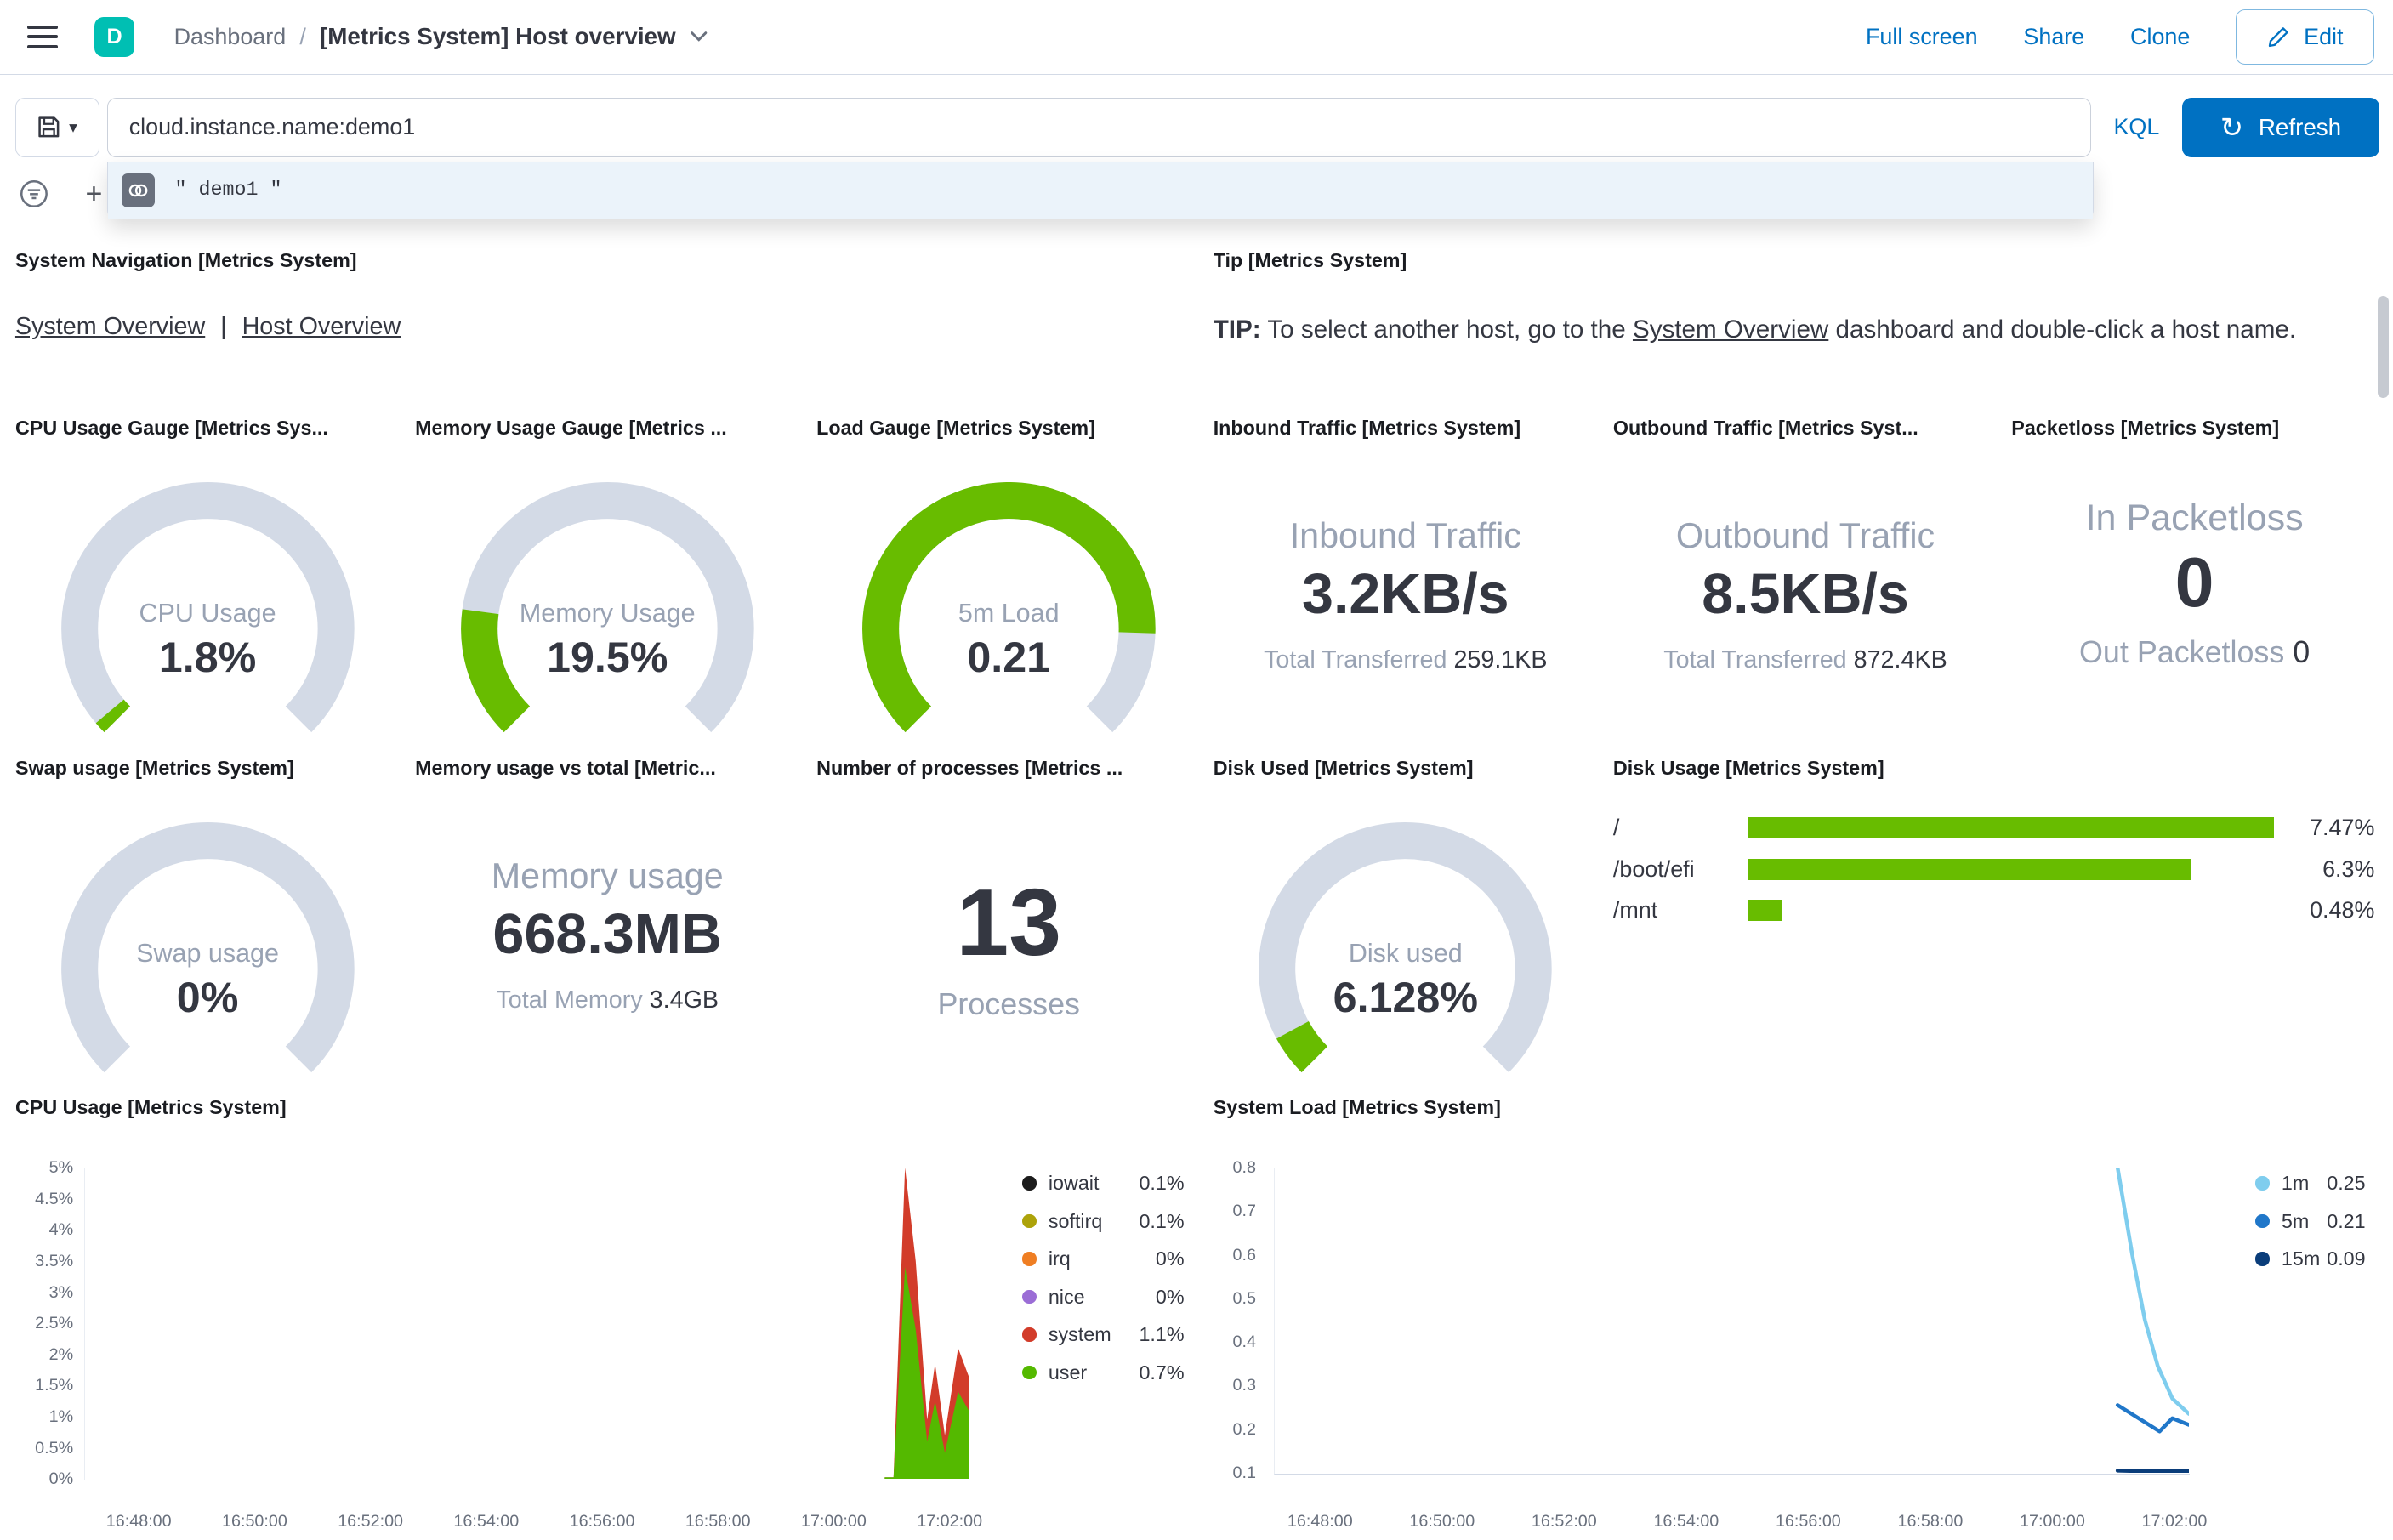 The image size is (2393, 1540). I want to click on panel-title: System Load [Metrics System], so click(1796, 1107).